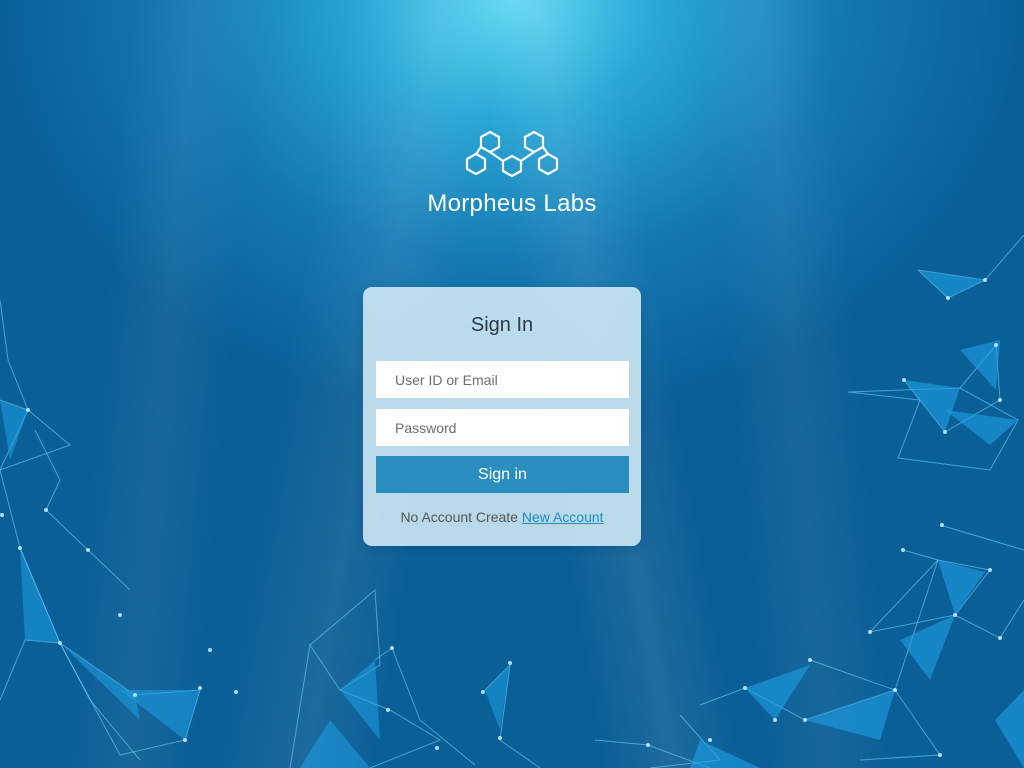  What do you see at coordinates (512, 154) in the screenshot?
I see `hexagon-molecule-icon` at bounding box center [512, 154].